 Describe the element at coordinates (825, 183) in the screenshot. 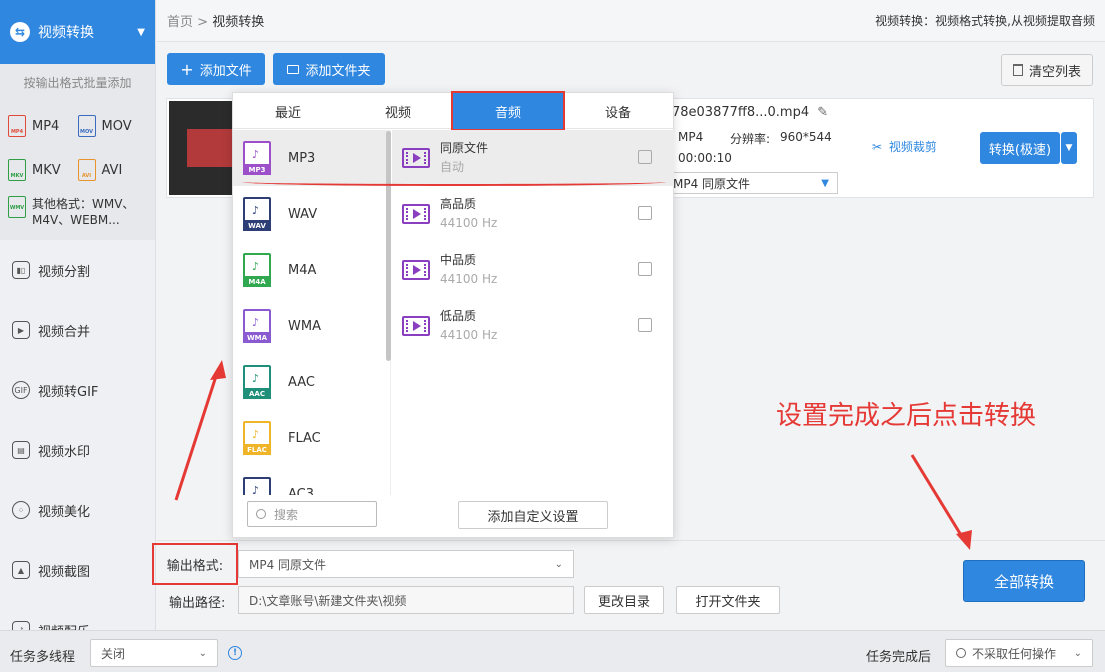

I see `chevron-down-icon: ▼` at that location.